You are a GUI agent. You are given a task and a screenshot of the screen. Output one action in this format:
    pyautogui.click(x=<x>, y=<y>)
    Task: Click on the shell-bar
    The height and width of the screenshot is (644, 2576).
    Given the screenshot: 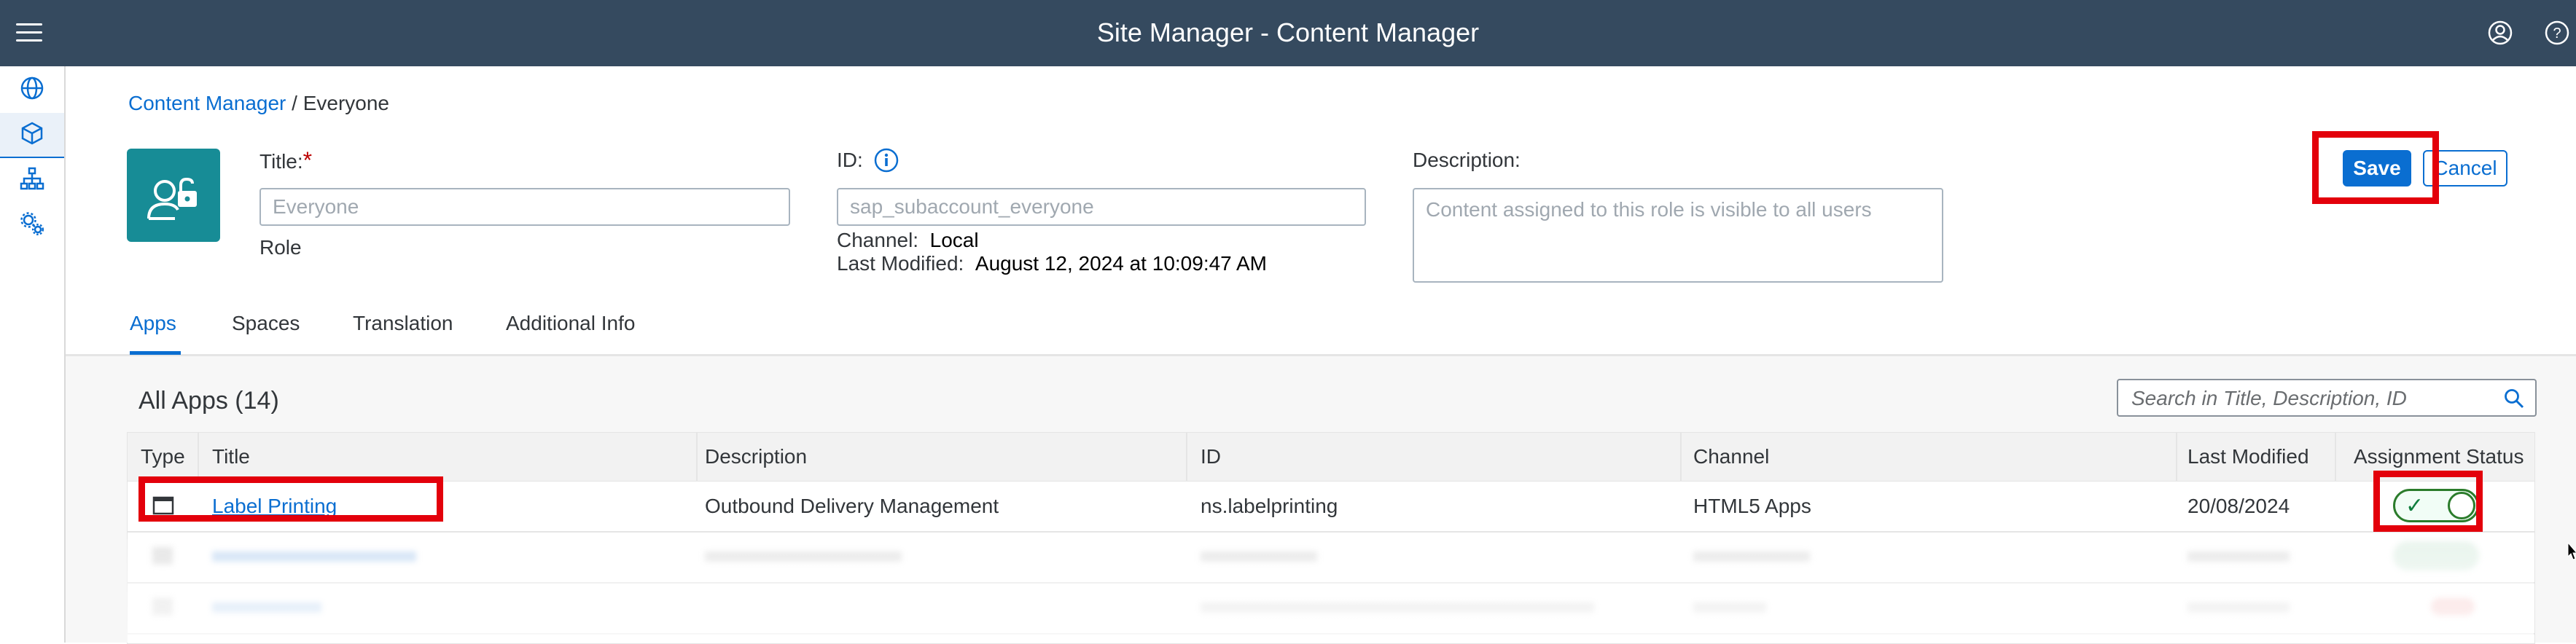 What is the action you would take?
    pyautogui.click(x=1288, y=33)
    